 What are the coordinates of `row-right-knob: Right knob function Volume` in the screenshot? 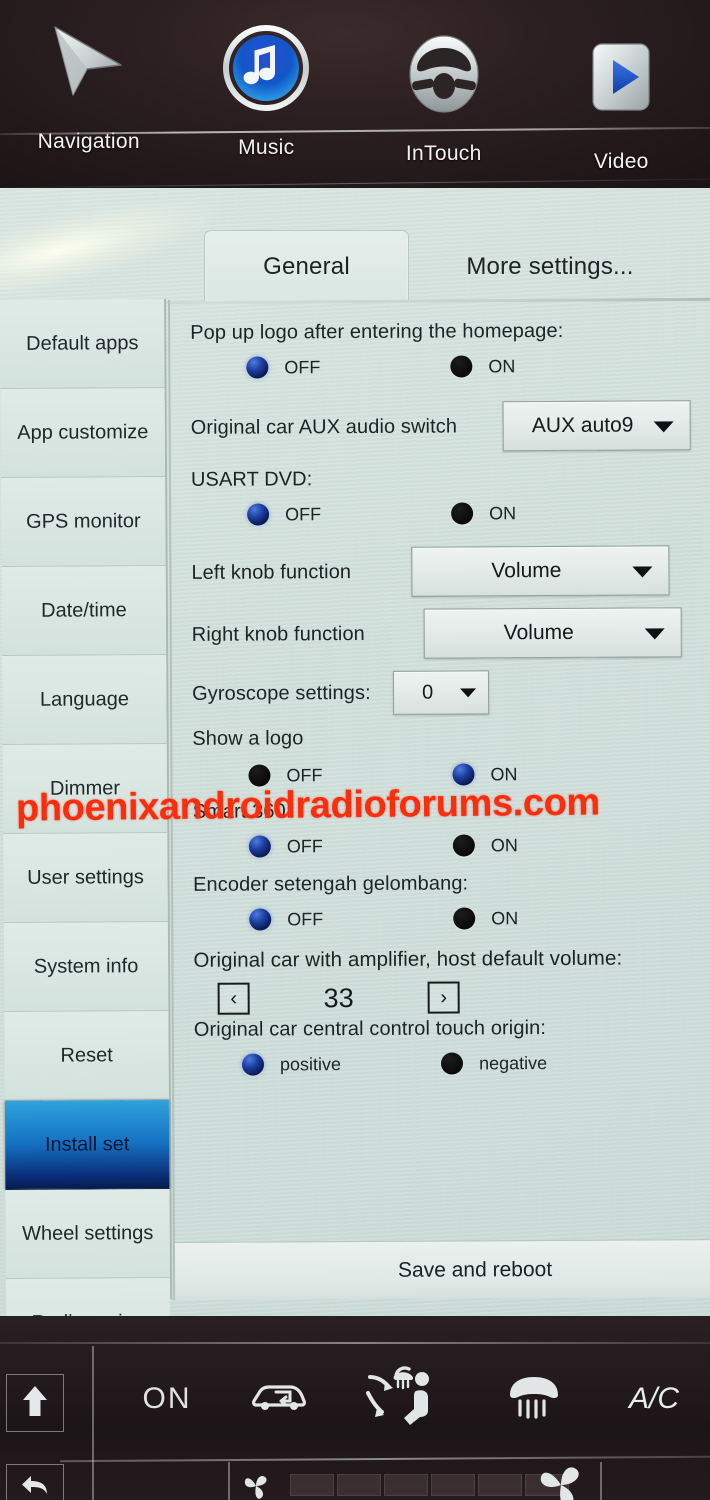 It's located at (445, 633).